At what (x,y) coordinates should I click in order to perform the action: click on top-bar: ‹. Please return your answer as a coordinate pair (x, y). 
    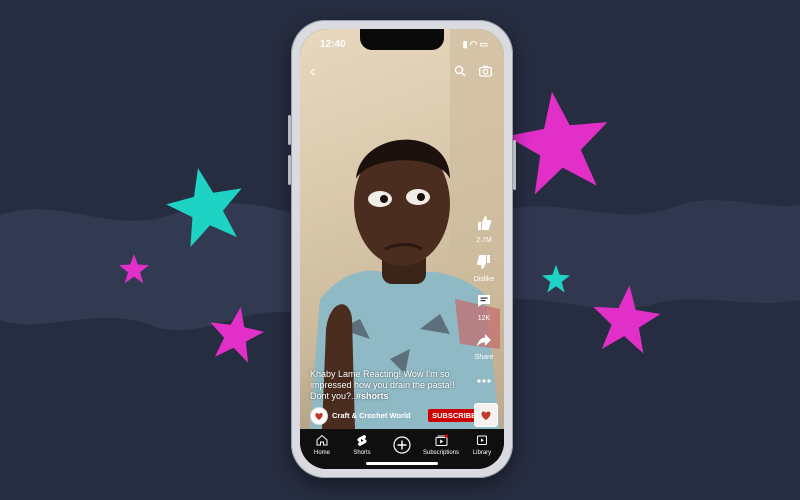
    Looking at the image, I should click on (402, 73).